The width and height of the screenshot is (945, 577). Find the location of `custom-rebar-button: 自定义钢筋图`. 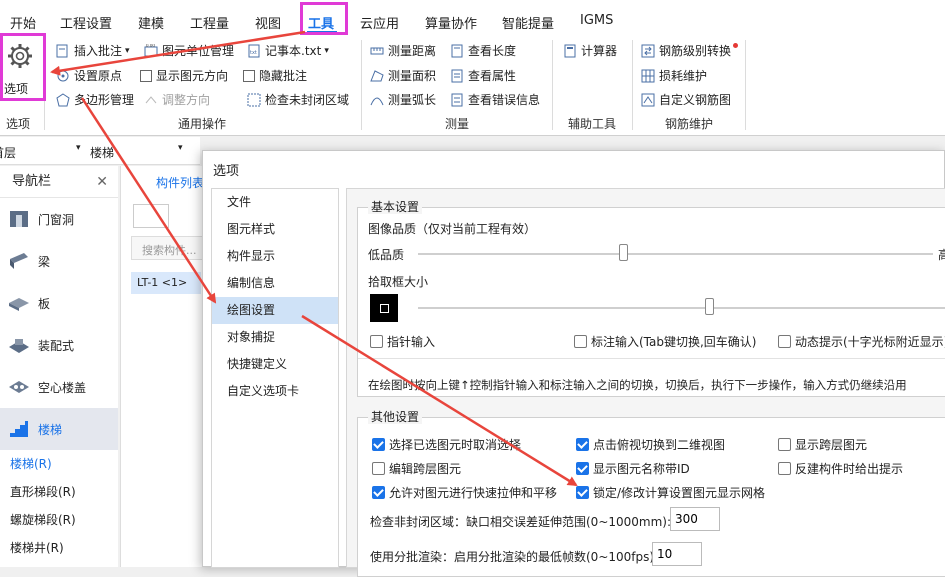

custom-rebar-button: 自定义钢筋图 is located at coordinates (686, 99).